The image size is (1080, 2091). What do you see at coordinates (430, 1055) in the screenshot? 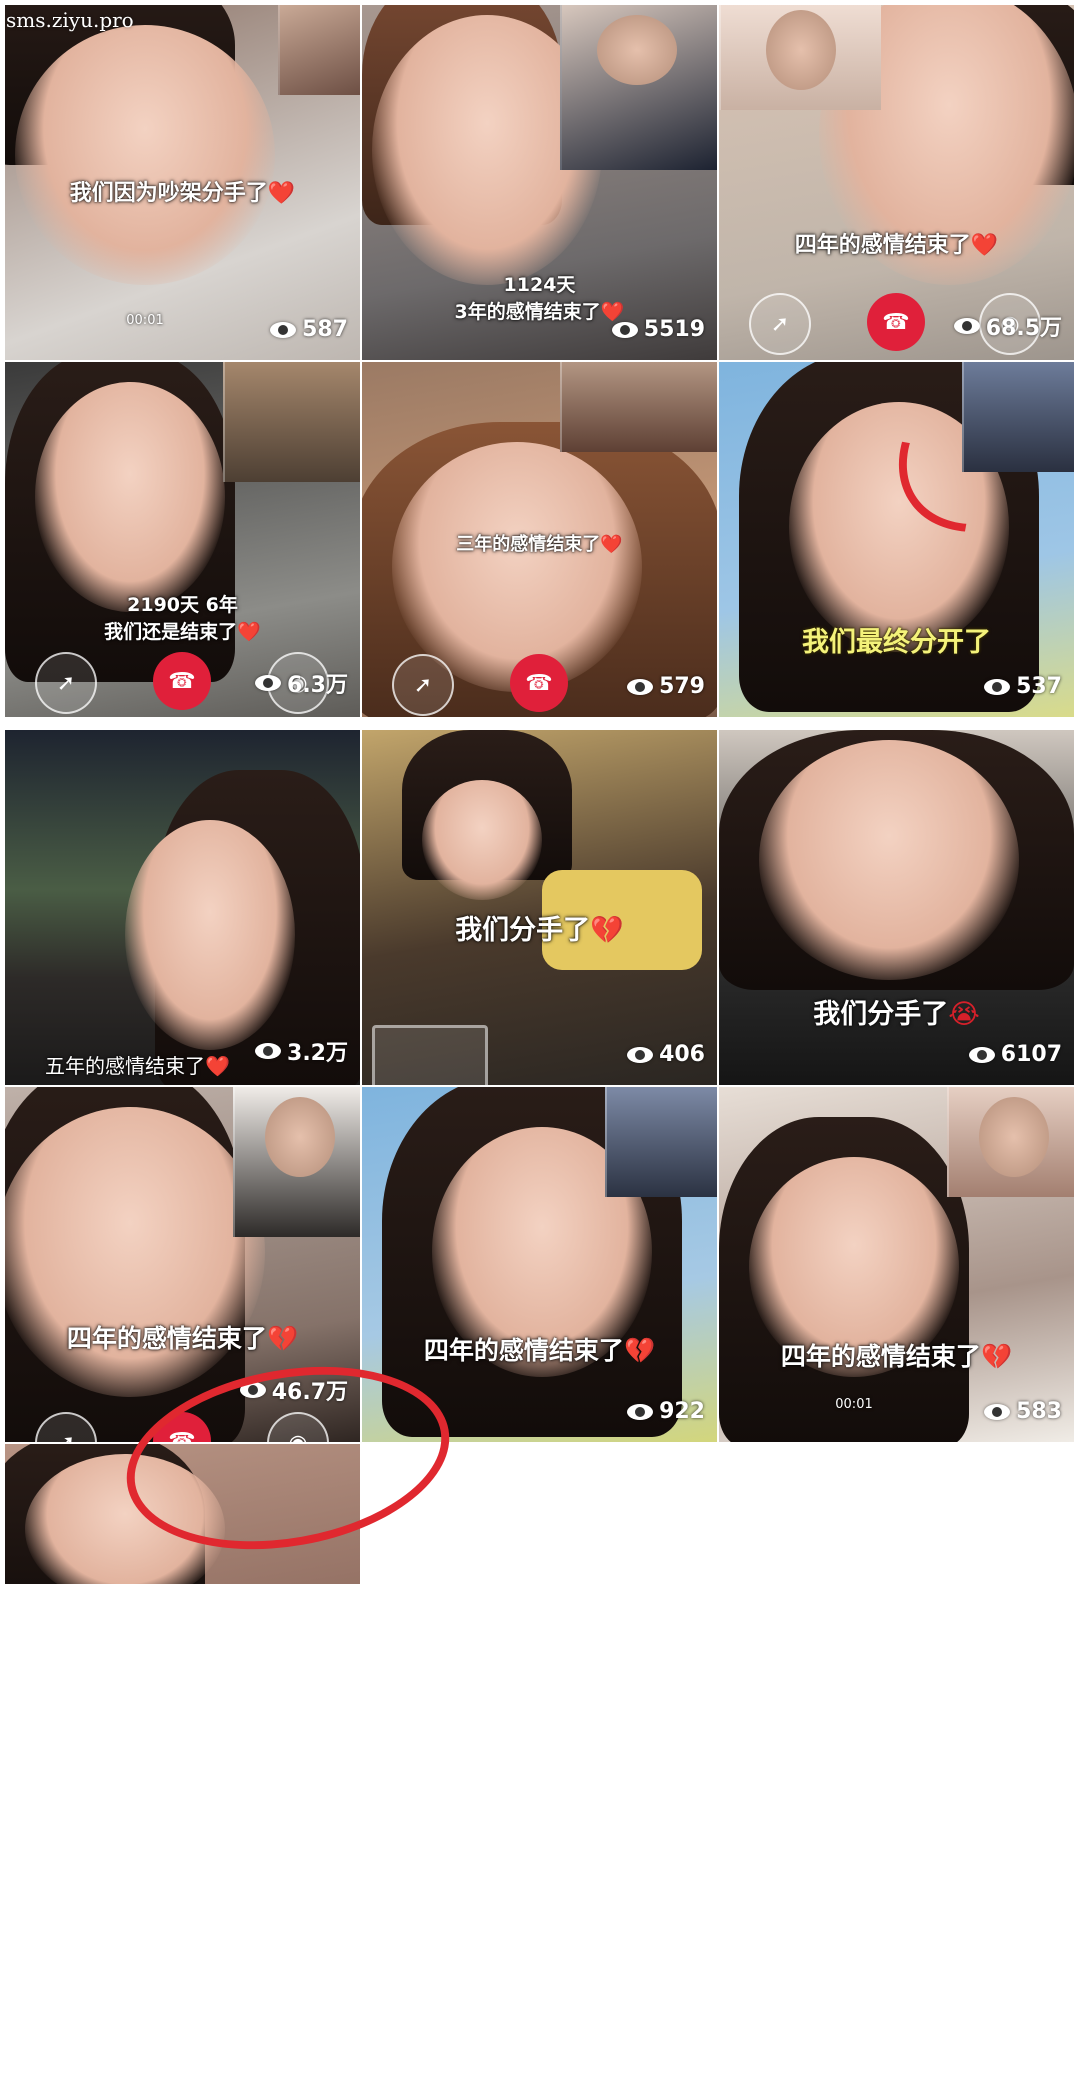
I see `glass` at bounding box center [430, 1055].